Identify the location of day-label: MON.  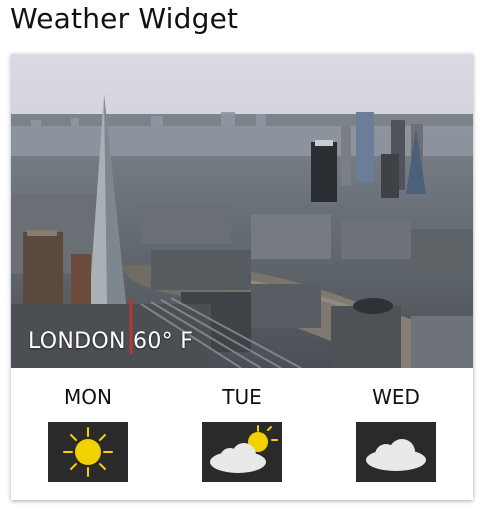
(88, 397).